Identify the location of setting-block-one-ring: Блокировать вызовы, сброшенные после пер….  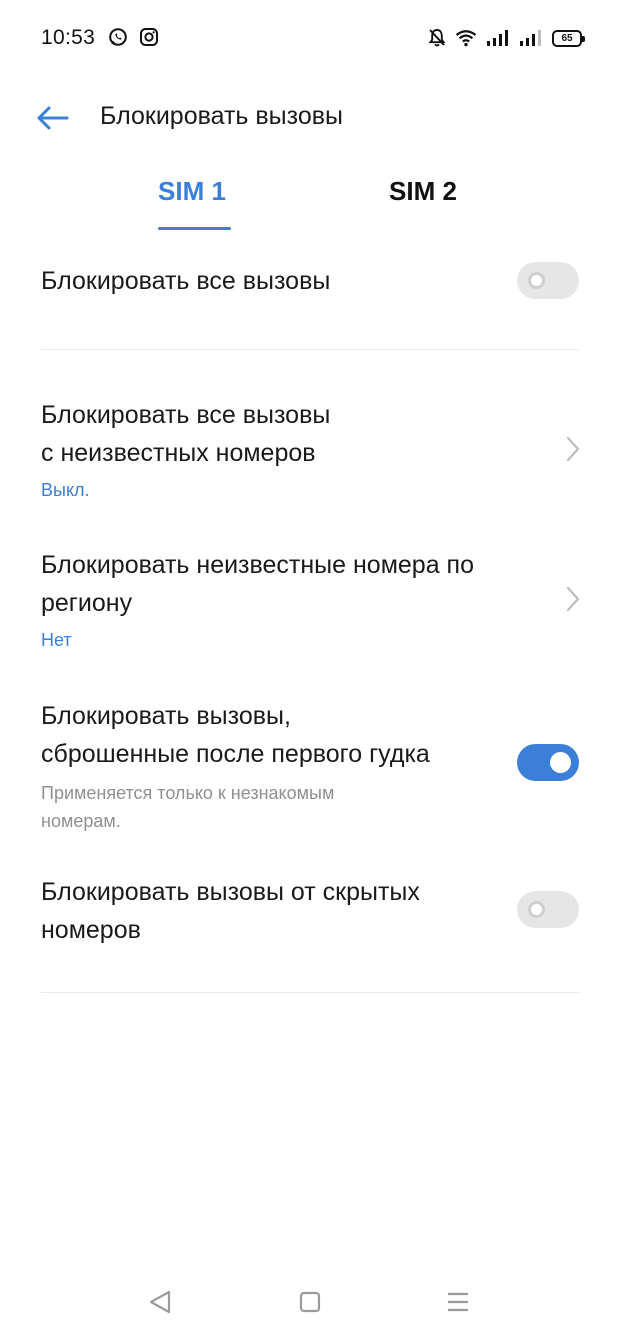
(311, 766).